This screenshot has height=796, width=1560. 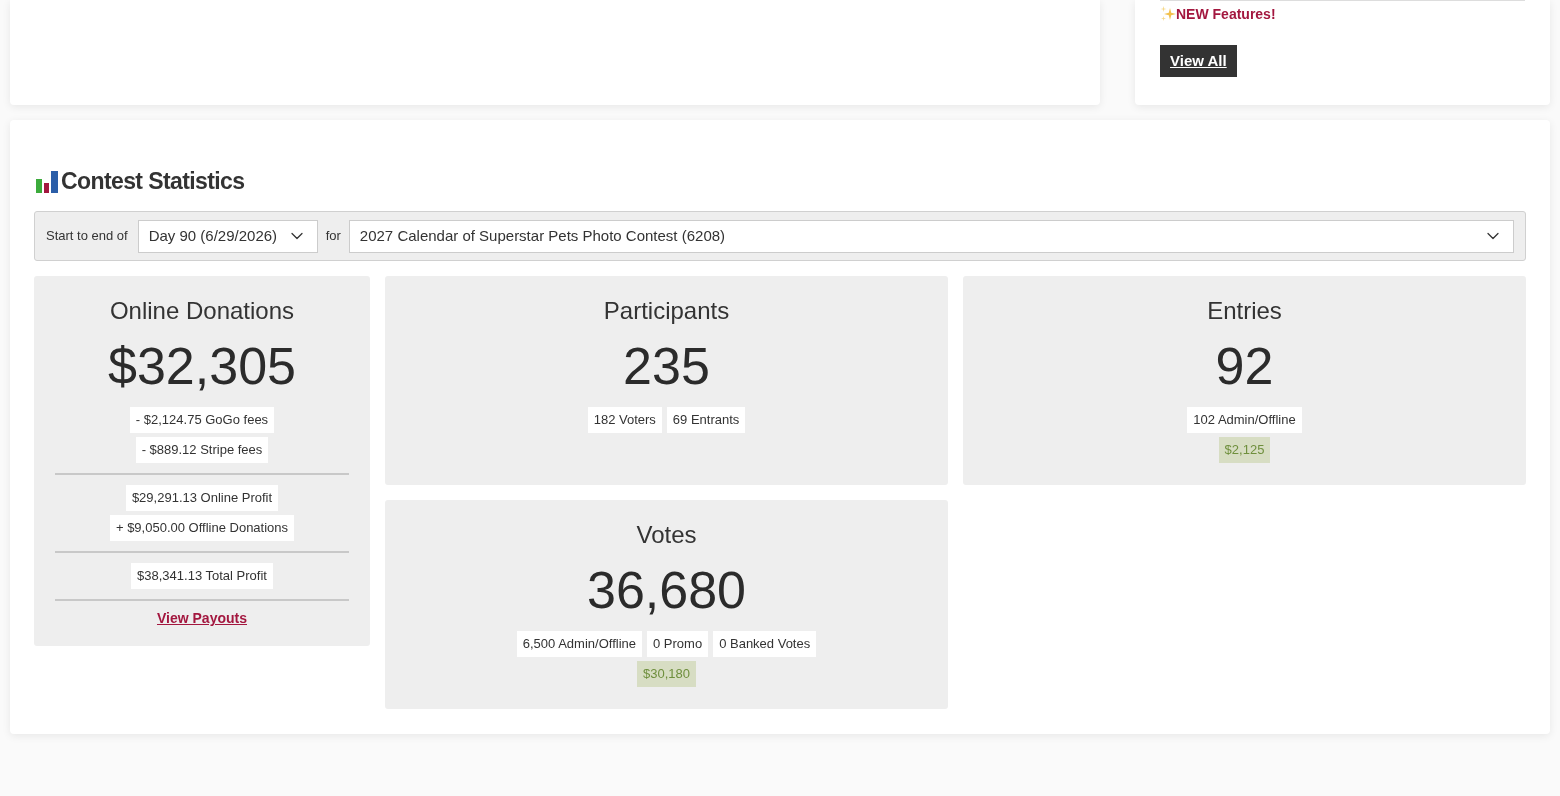 I want to click on stat-tag: 6,500 Admin/Offline, so click(x=579, y=644).